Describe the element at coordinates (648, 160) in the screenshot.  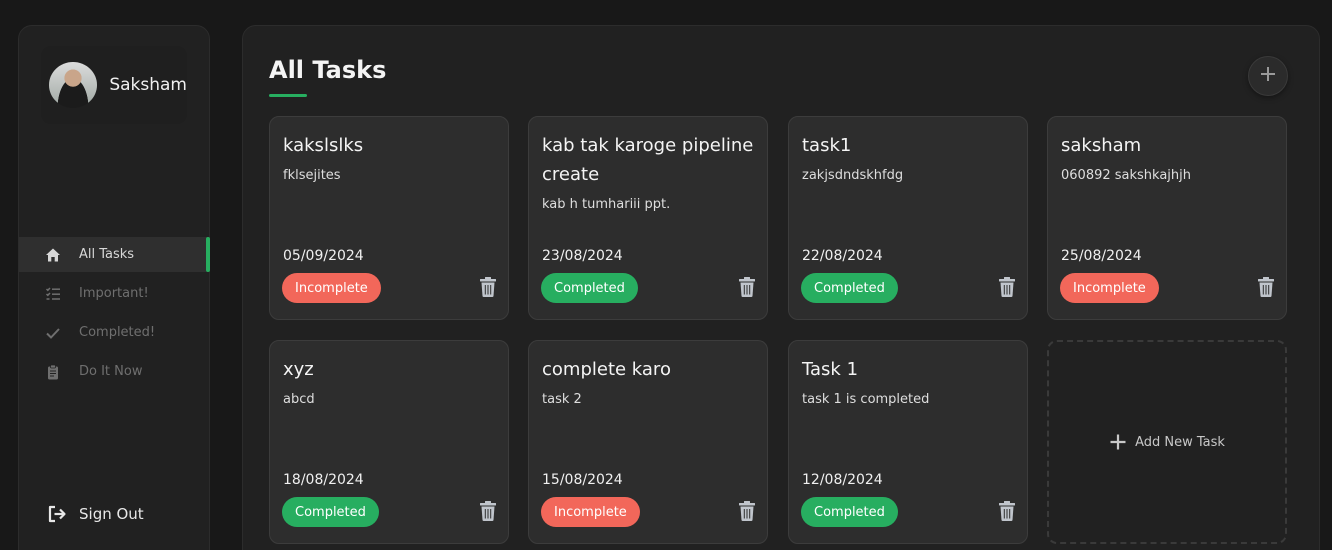
I see `task-title: kab tak karoge pipeline create` at that location.